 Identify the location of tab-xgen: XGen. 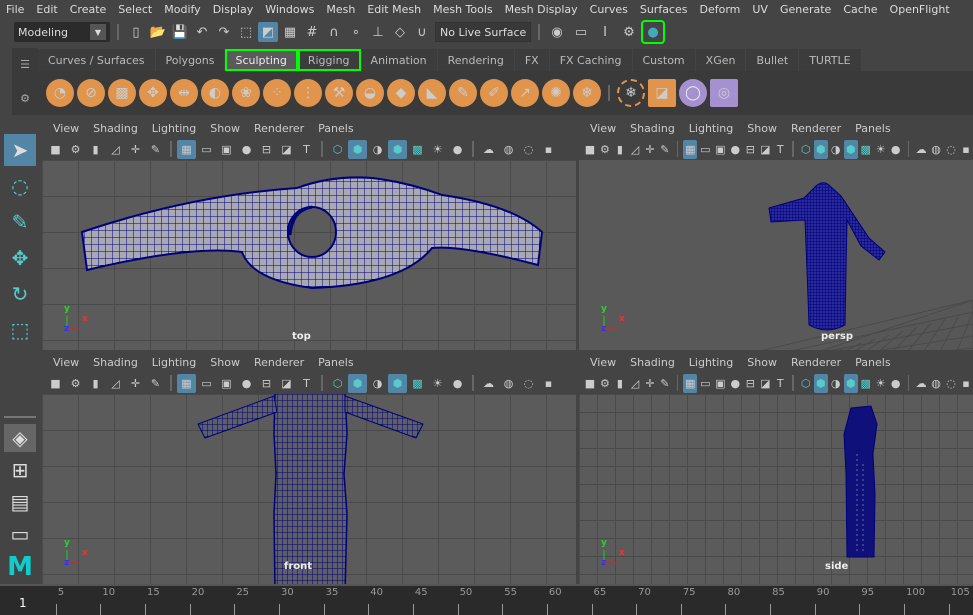
(721, 60).